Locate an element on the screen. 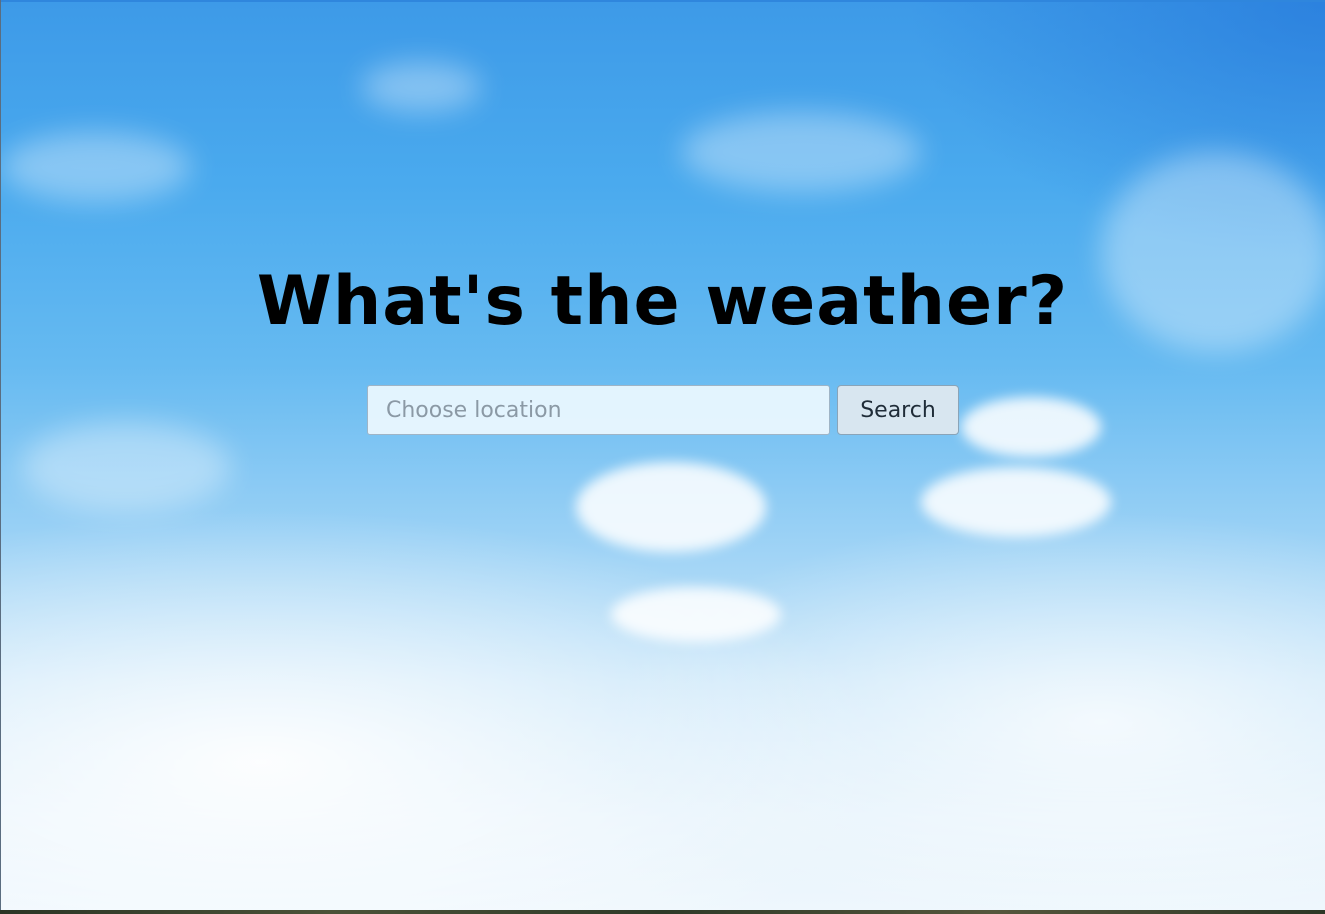  search-form: Search is located at coordinates (663, 410).